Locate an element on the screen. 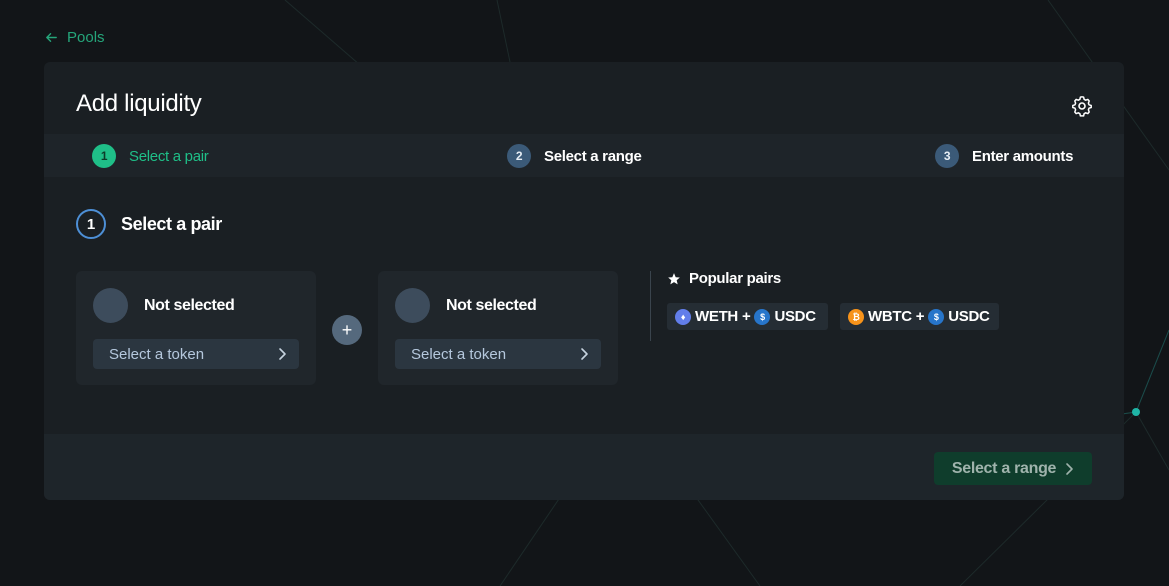 This screenshot has height=586, width=1169. section-label: Select a pair is located at coordinates (171, 223).